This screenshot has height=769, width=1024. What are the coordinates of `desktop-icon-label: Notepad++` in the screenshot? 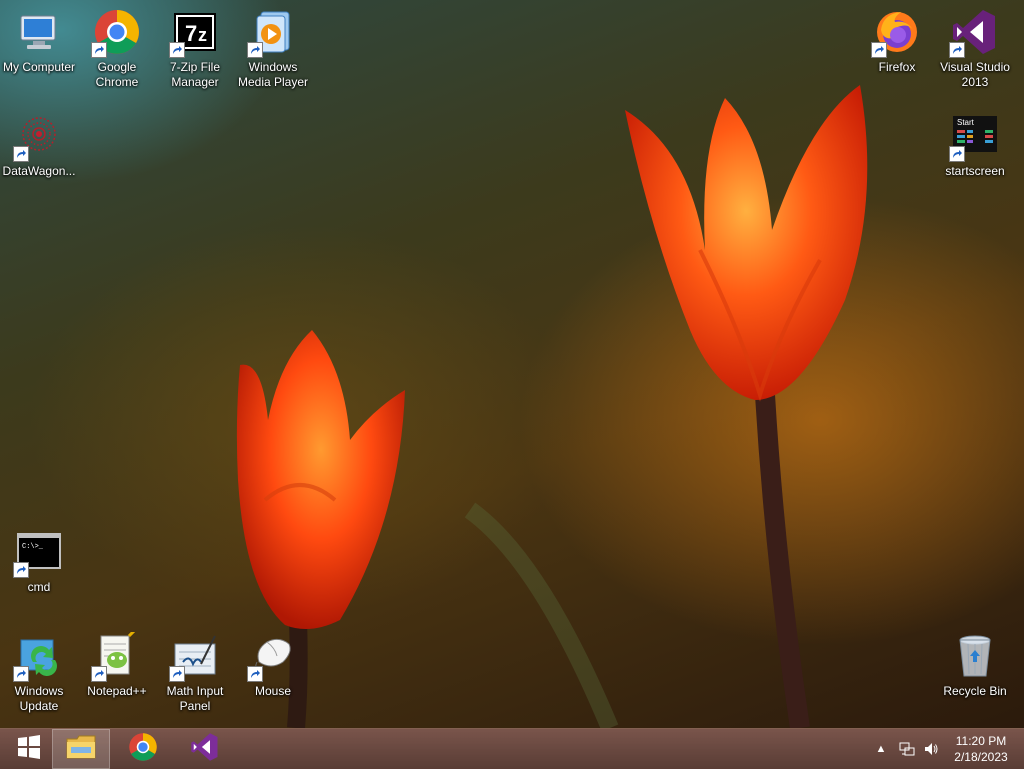 It's located at (117, 691).